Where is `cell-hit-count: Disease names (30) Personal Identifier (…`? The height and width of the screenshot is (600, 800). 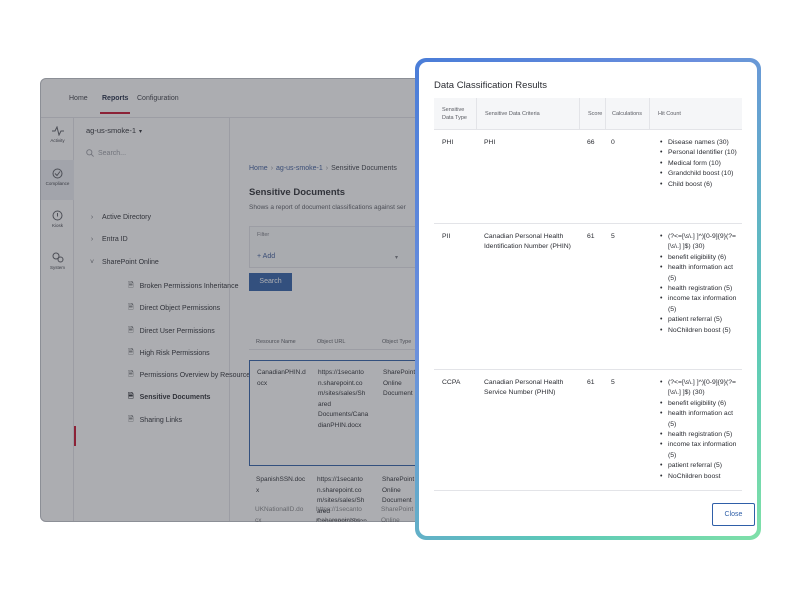
cell-hit-count: Disease names (30) Personal Identifier (… is located at coordinates (699, 164).